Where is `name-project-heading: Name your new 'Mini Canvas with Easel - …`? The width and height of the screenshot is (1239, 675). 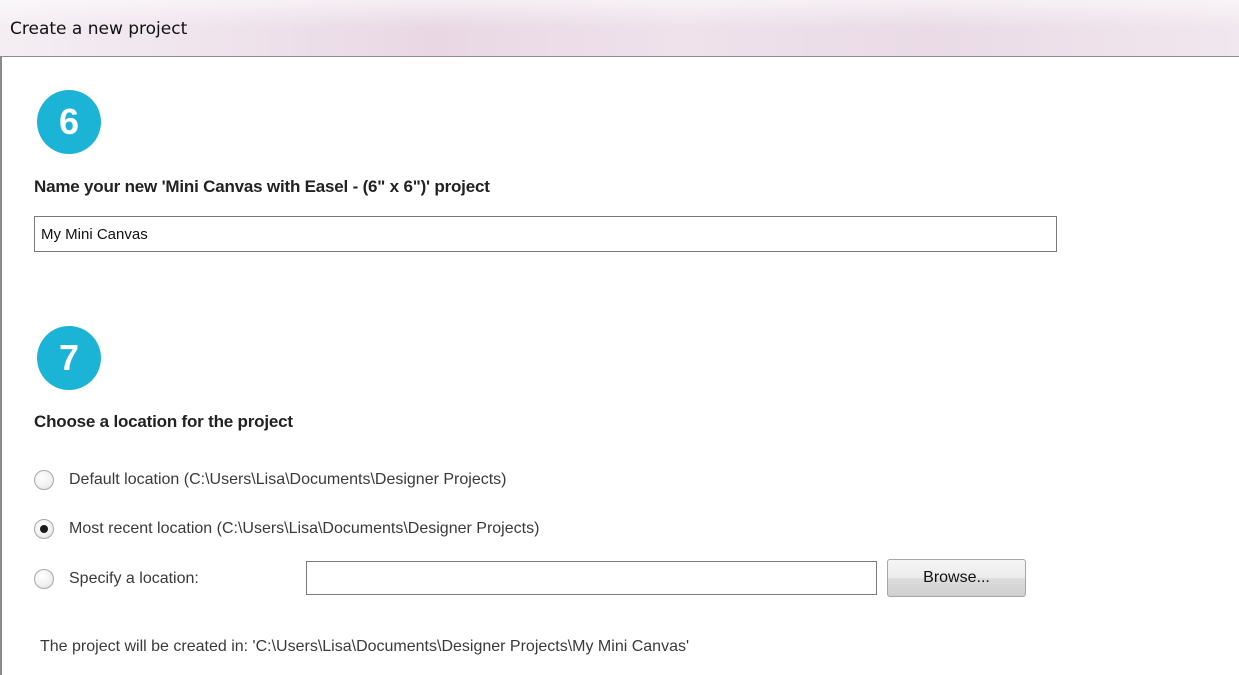 name-project-heading: Name your new 'Mini Canvas with Easel - … is located at coordinates (262, 186).